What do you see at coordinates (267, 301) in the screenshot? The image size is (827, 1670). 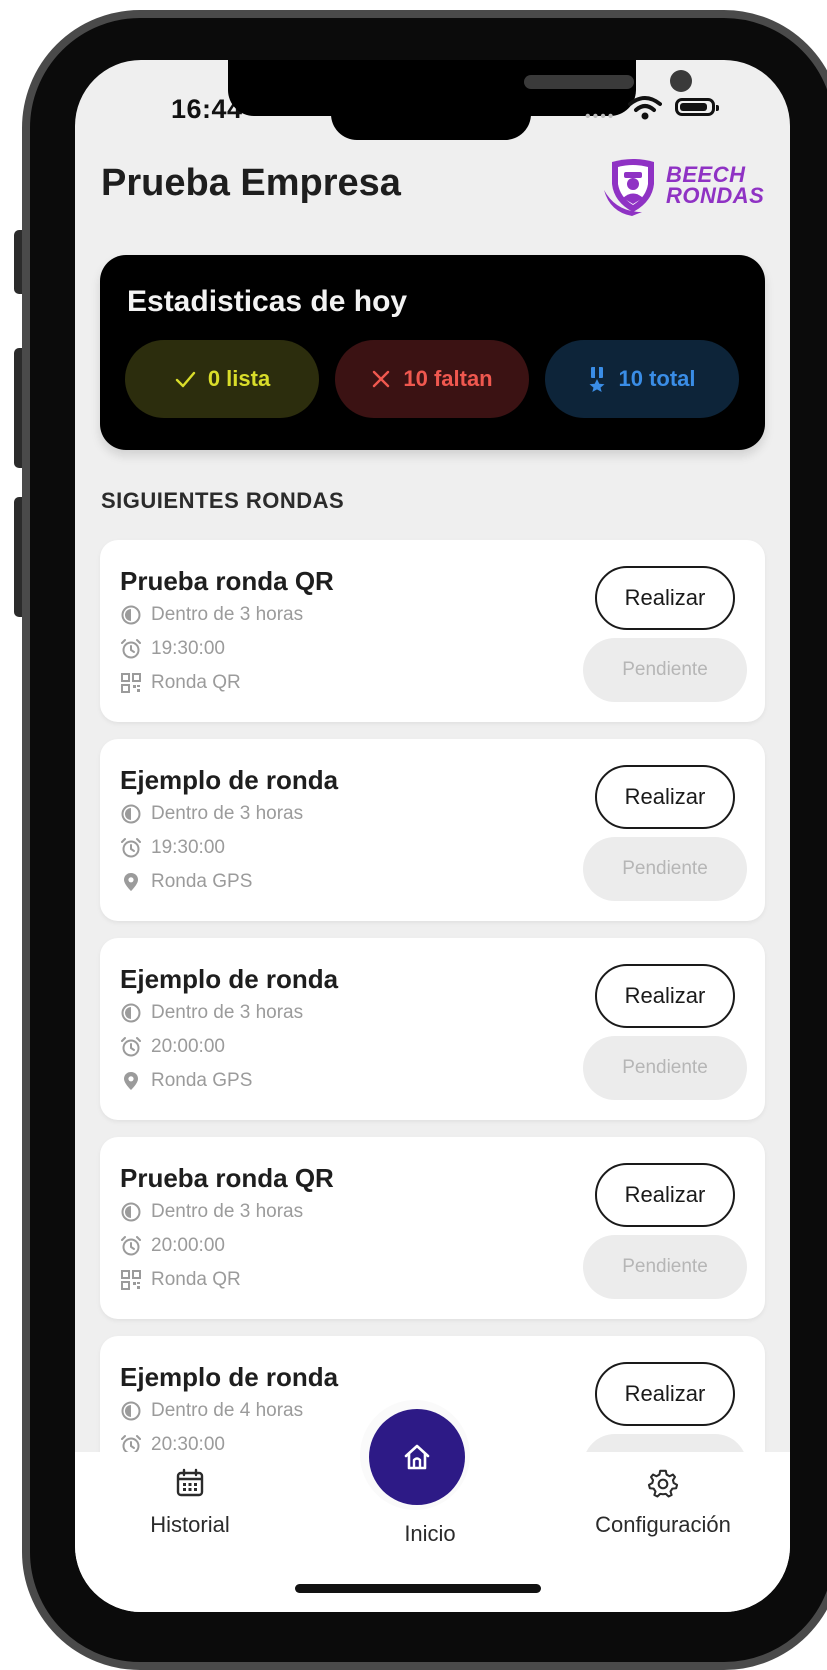 I see `stats-title: Estadisticas de hoy` at bounding box center [267, 301].